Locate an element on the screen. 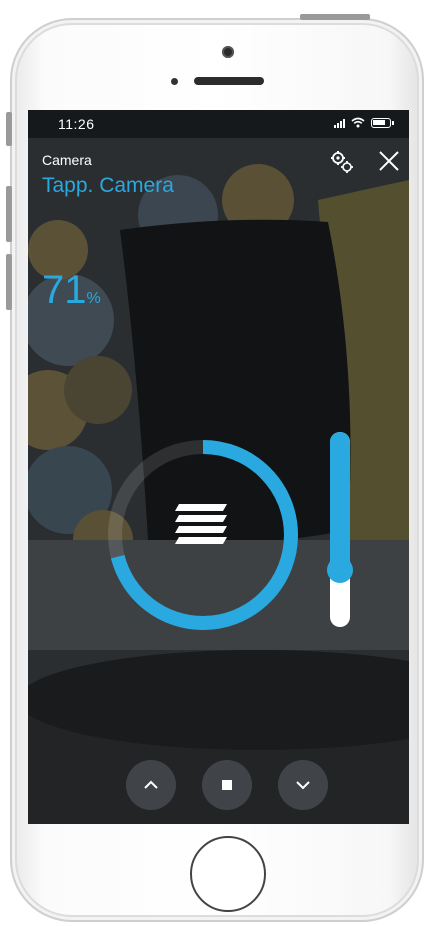 The width and height of the screenshot is (432, 926). move-down-button is located at coordinates (303, 785).